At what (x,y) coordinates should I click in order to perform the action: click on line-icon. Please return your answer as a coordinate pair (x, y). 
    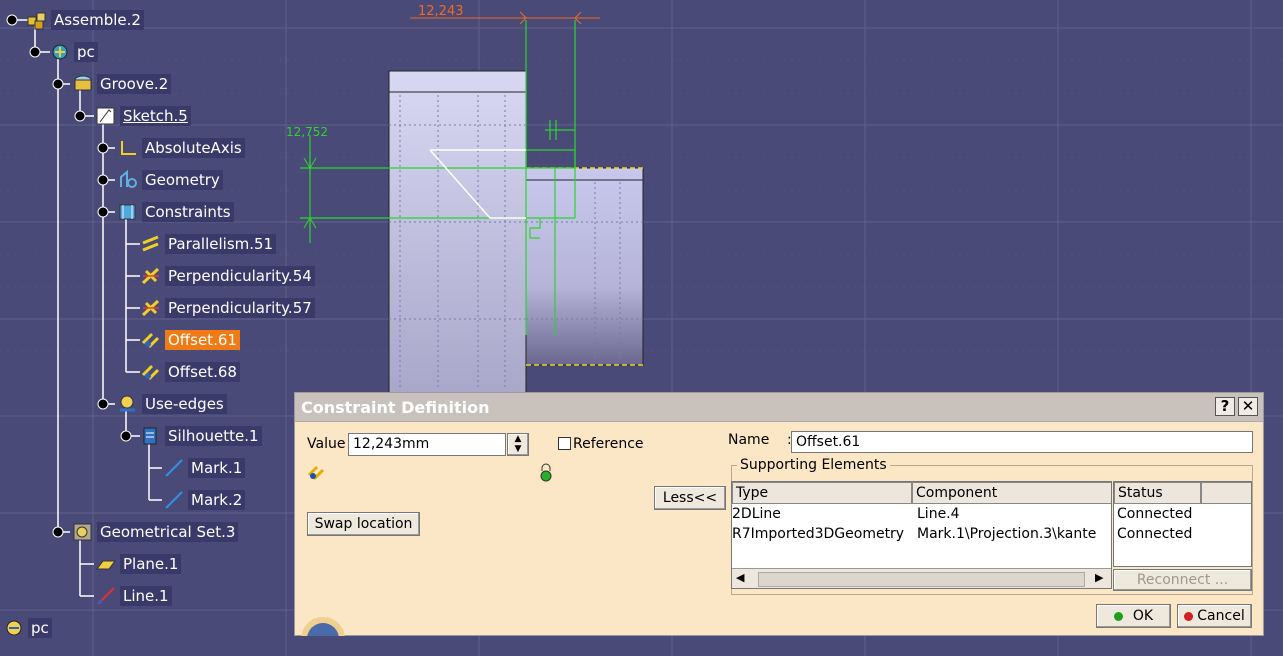
    Looking at the image, I should click on (106, 596).